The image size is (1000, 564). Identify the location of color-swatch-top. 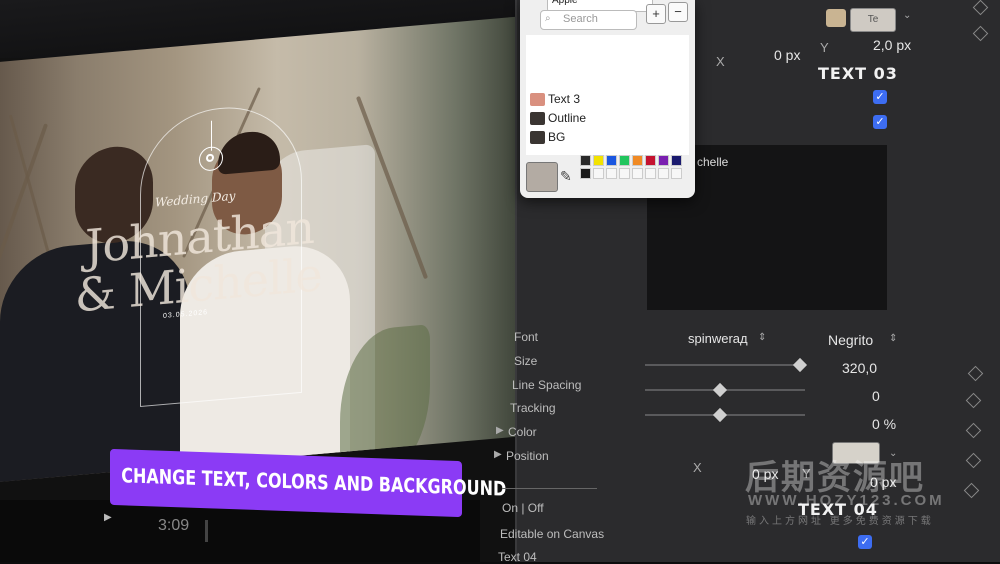
(836, 18).